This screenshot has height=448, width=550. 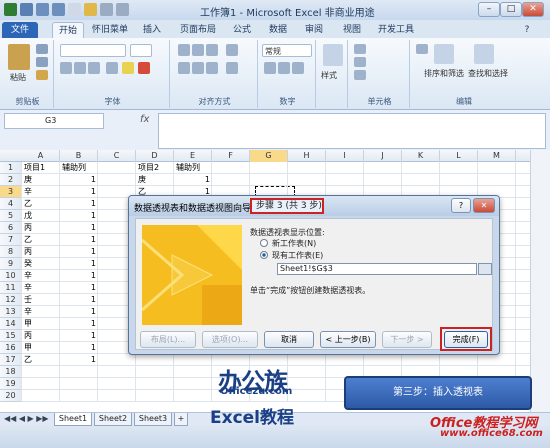 I want to click on cell: 癸, so click(x=41, y=264).